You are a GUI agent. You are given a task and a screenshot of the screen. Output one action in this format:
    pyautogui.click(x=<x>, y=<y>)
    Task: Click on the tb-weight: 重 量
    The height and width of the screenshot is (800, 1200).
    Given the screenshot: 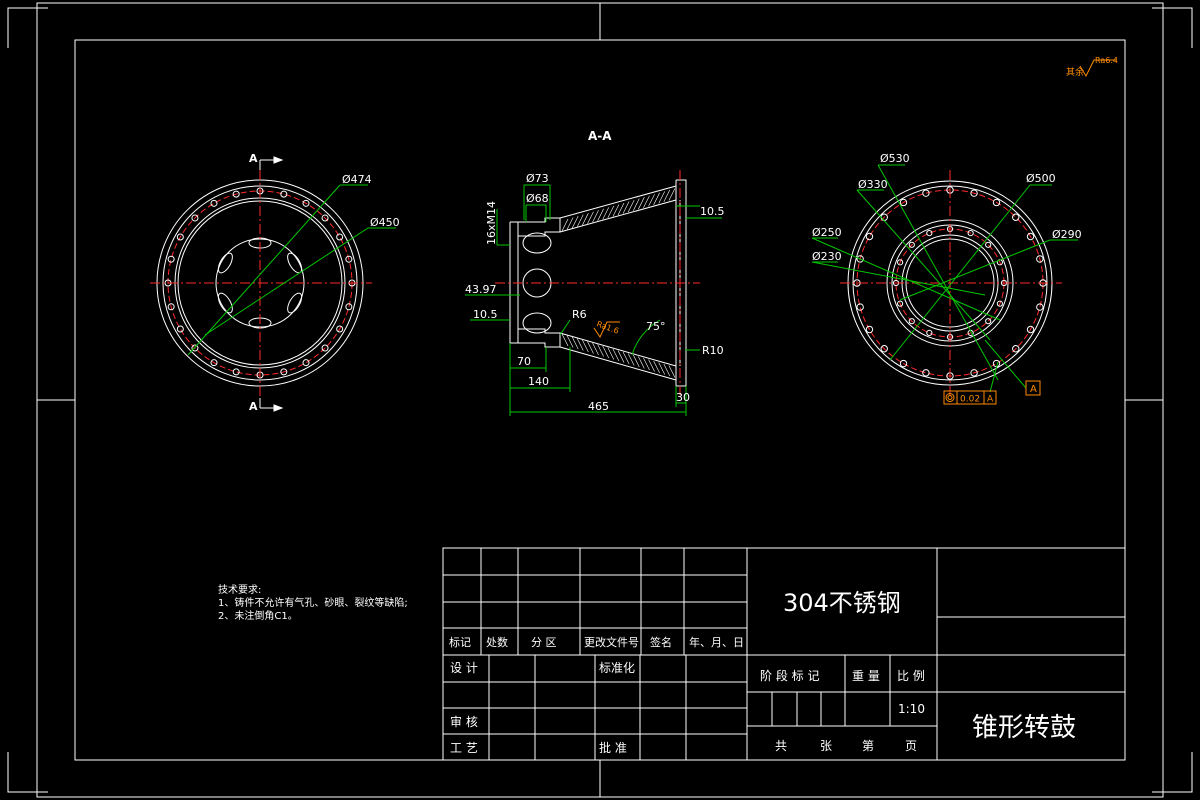 What is the action you would take?
    pyautogui.click(x=866, y=676)
    